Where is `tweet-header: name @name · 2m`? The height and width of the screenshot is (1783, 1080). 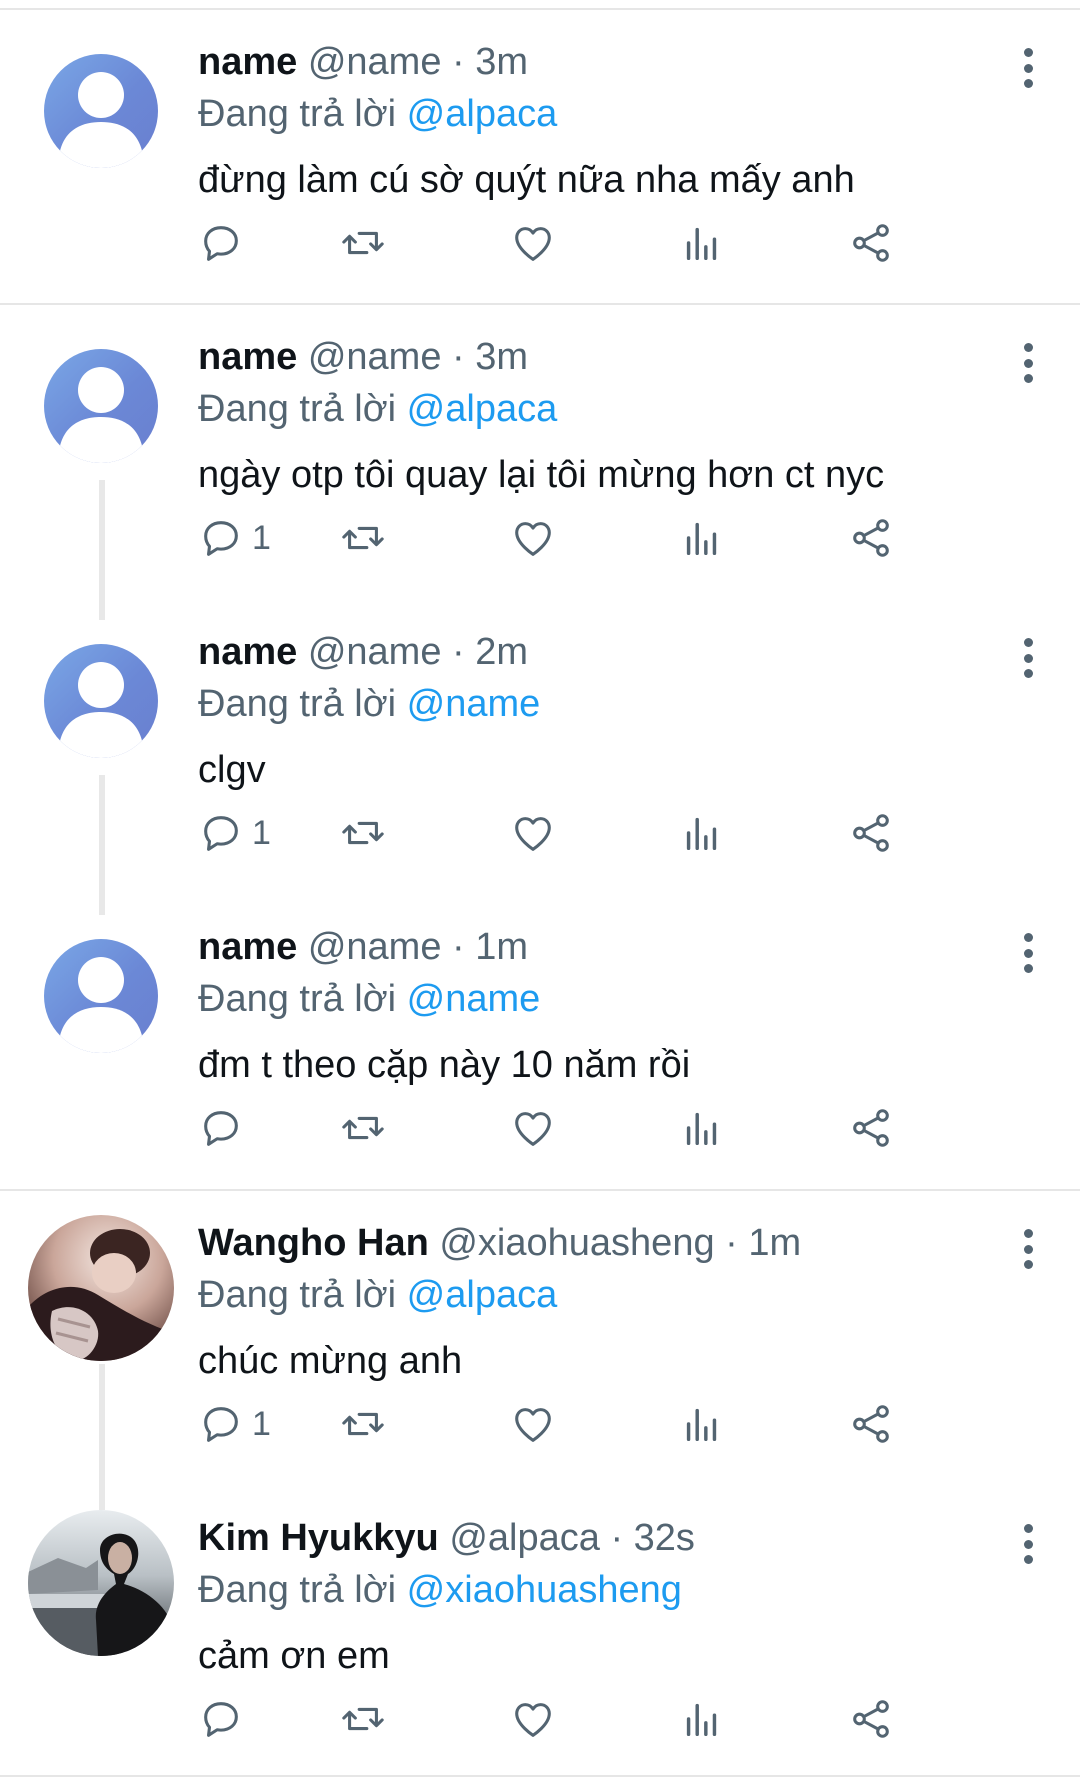 tweet-header: name @name · 2m is located at coordinates (619, 652).